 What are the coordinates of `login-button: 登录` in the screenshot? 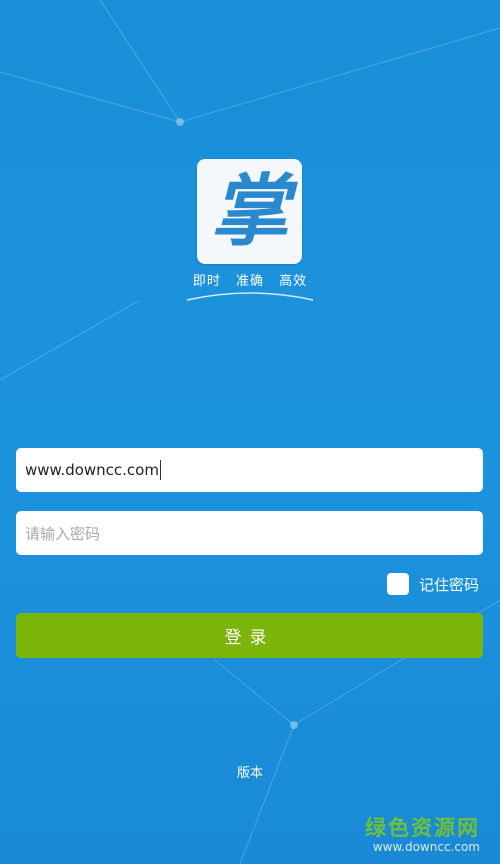 It's located at (249, 635).